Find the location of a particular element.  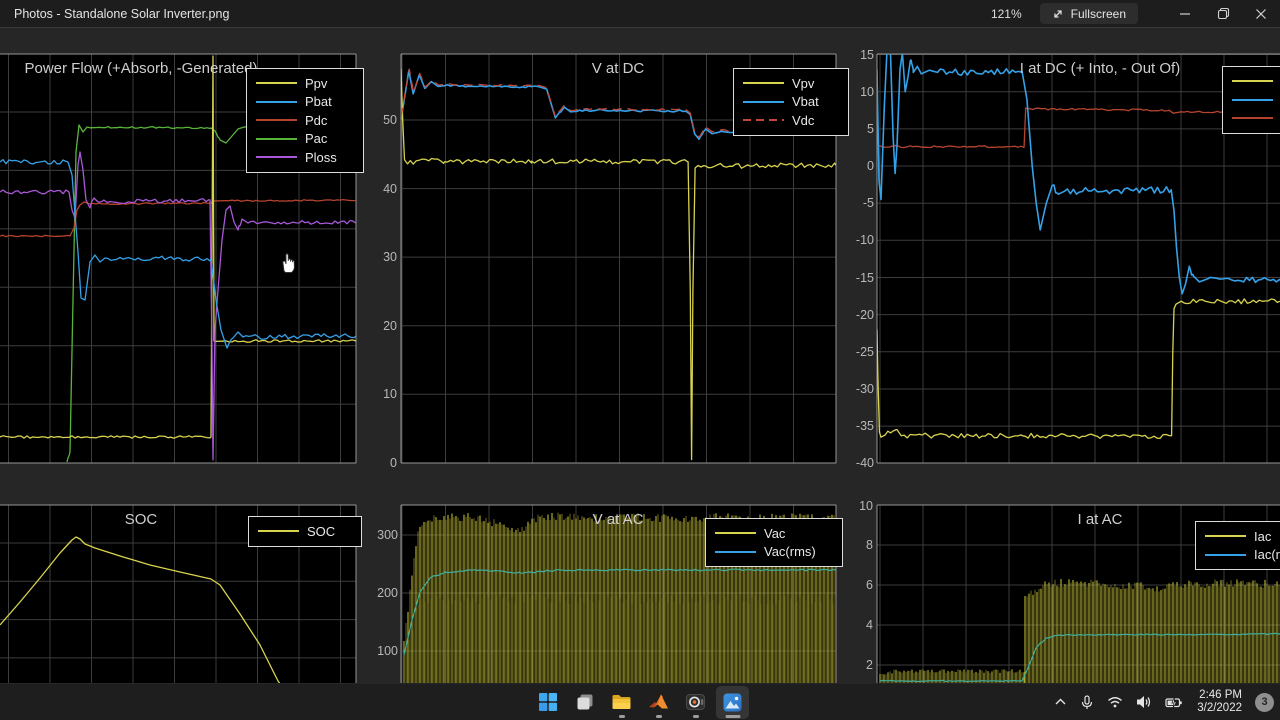

legend-label: Vac is located at coordinates (775, 533).